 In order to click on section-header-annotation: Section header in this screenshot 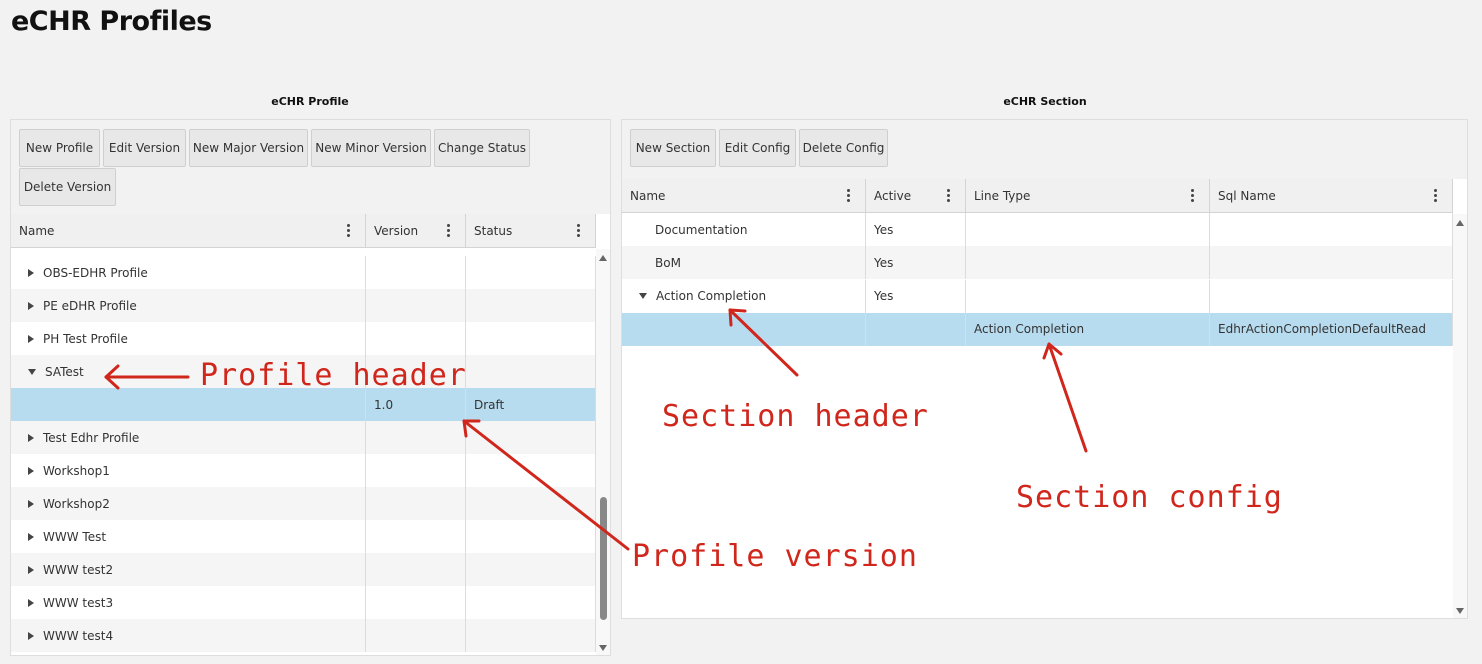, I will do `click(795, 416)`.